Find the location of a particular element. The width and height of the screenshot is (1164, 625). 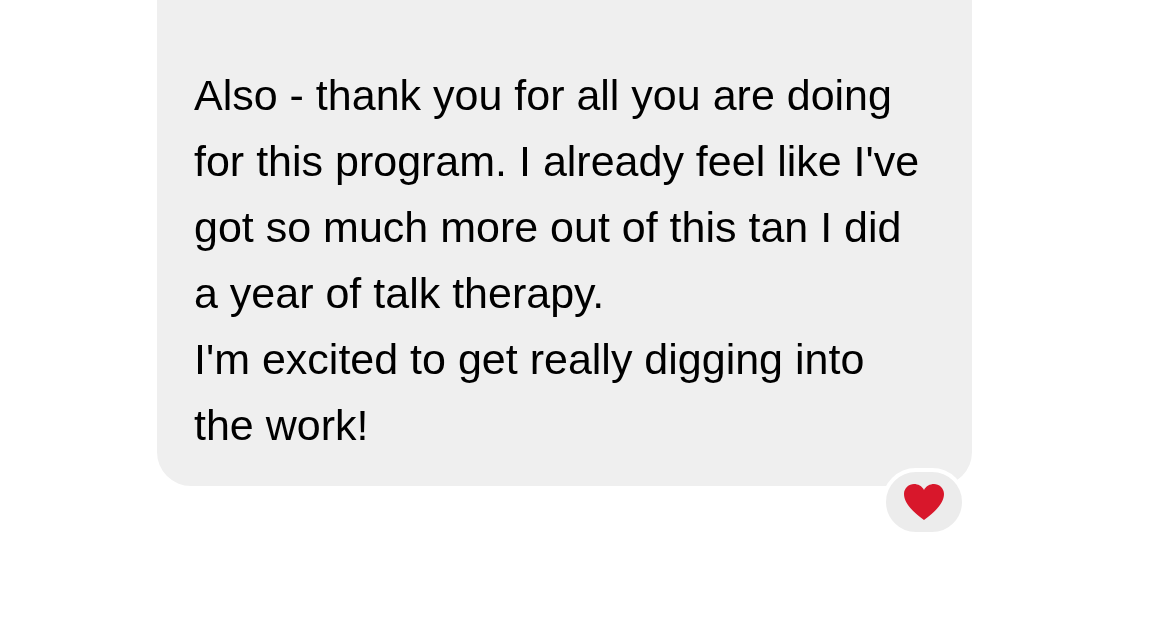

heart-icon is located at coordinates (924, 502).